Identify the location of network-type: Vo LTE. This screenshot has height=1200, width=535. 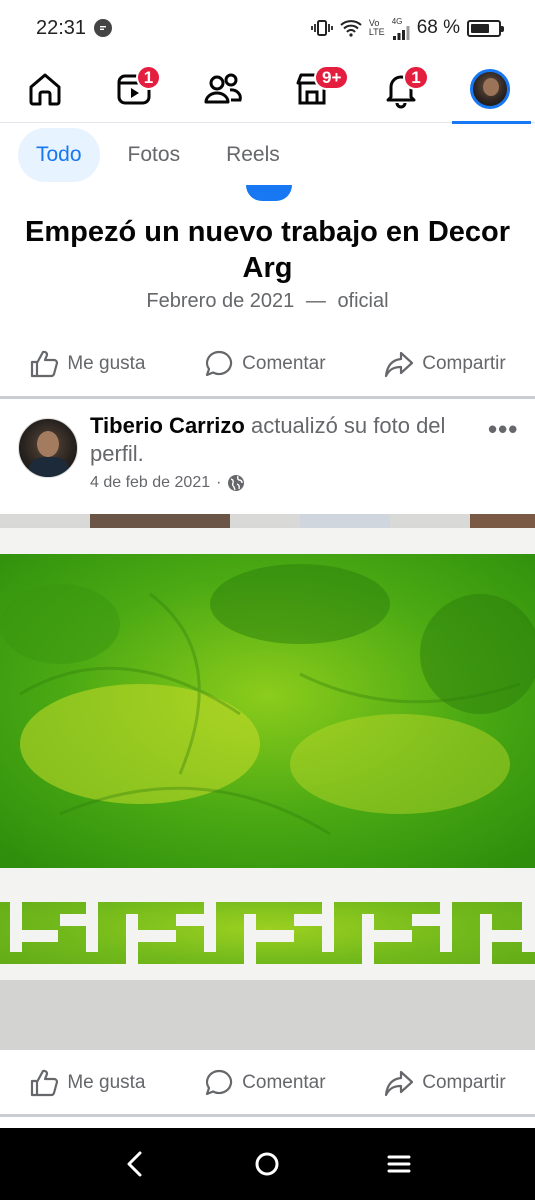
(376, 27).